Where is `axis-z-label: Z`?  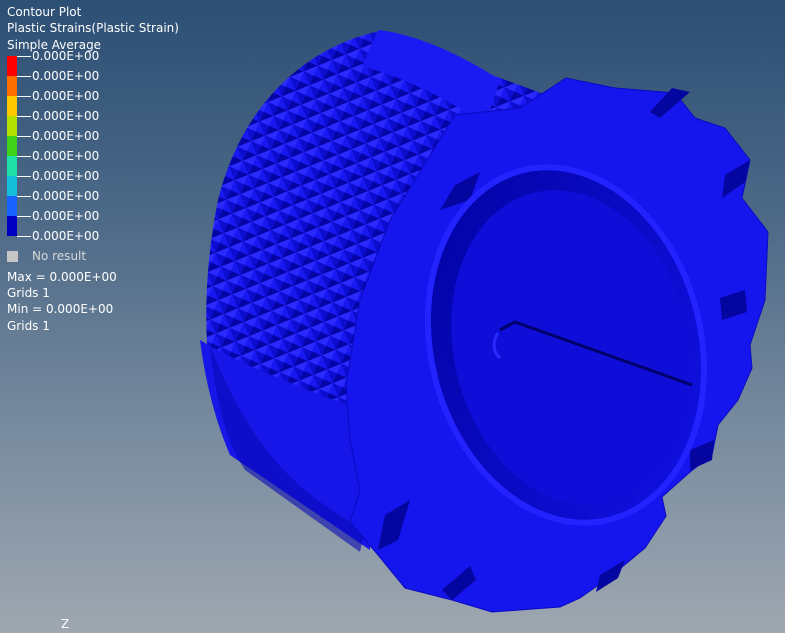 axis-z-label: Z is located at coordinates (65, 624).